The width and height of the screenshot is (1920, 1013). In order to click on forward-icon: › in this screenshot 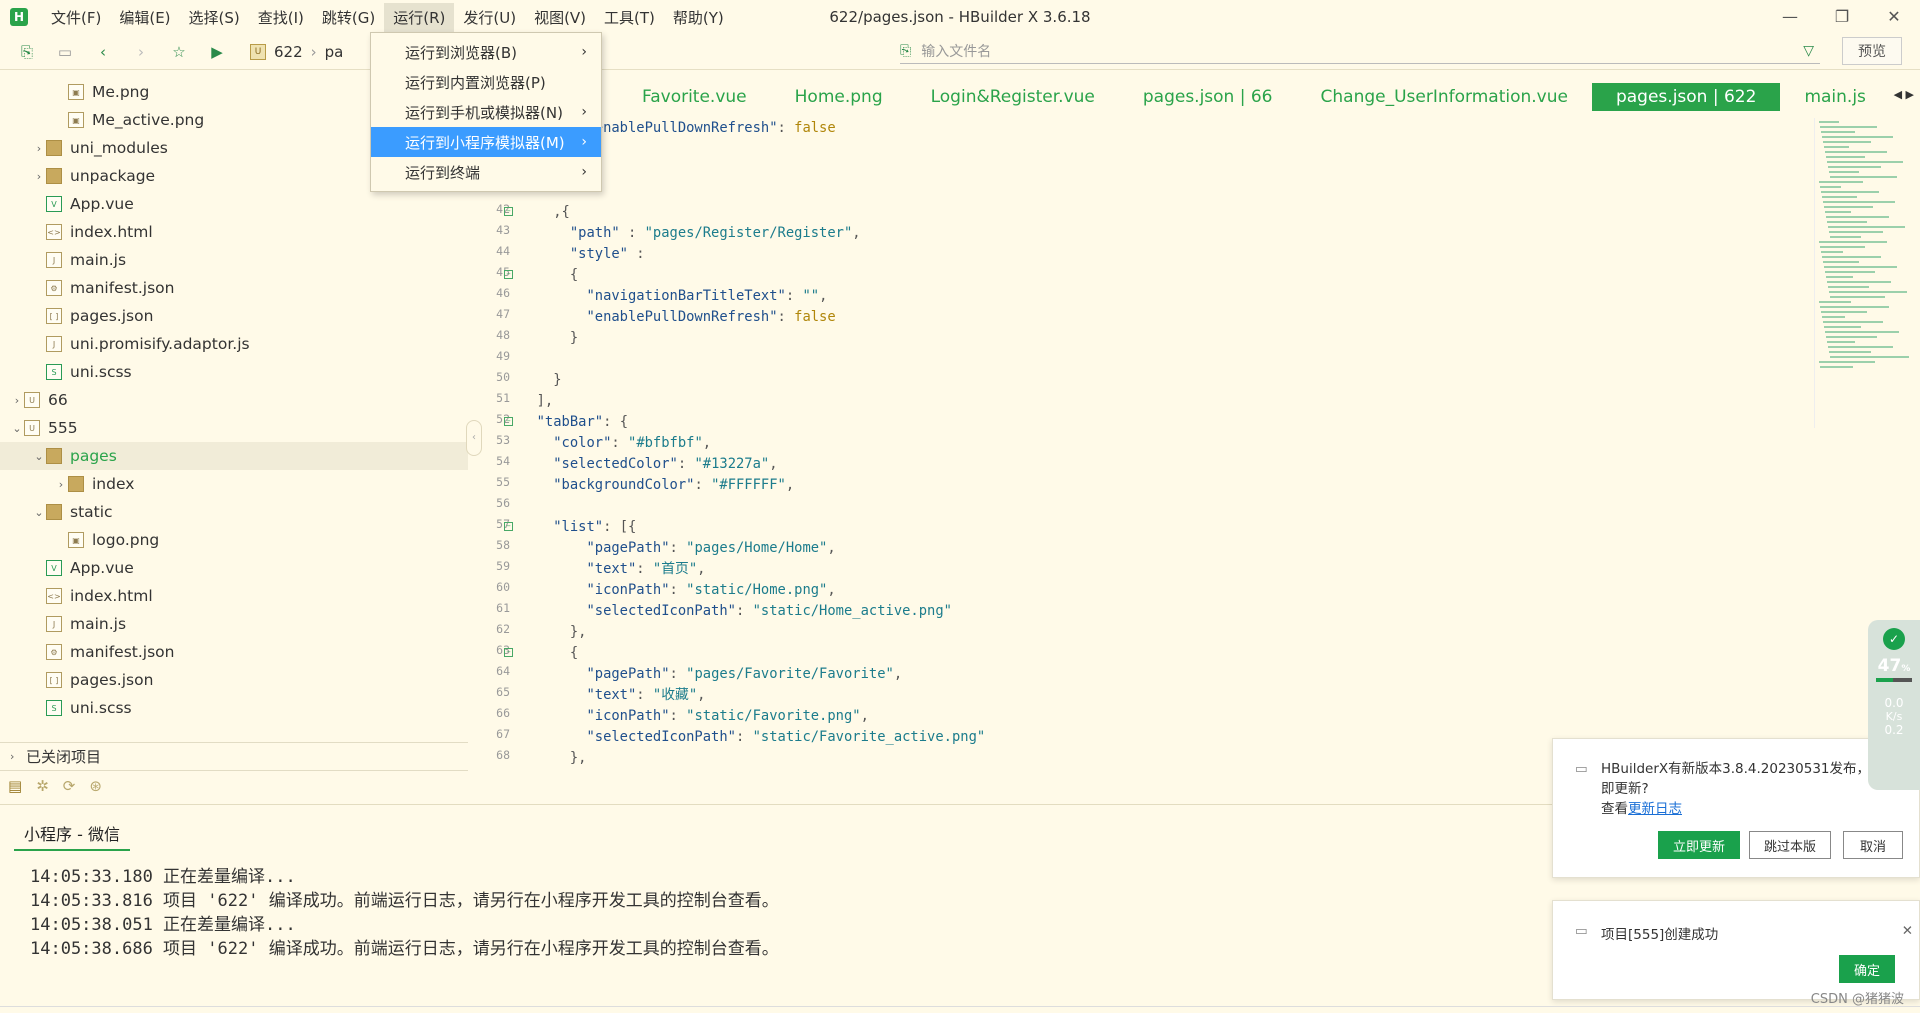, I will do `click(141, 52)`.